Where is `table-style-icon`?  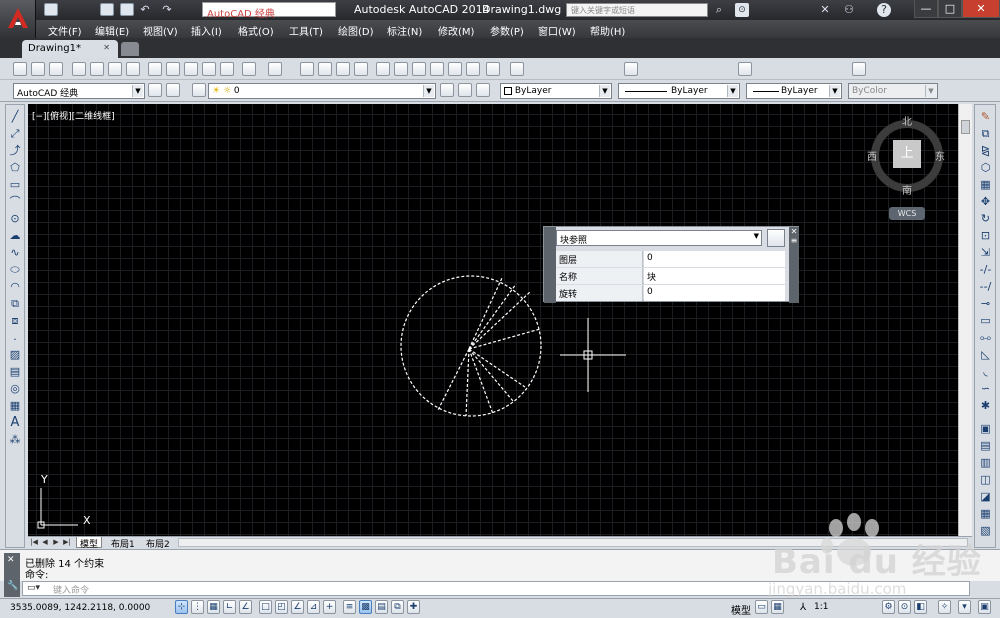 table-style-icon is located at coordinates (745, 69).